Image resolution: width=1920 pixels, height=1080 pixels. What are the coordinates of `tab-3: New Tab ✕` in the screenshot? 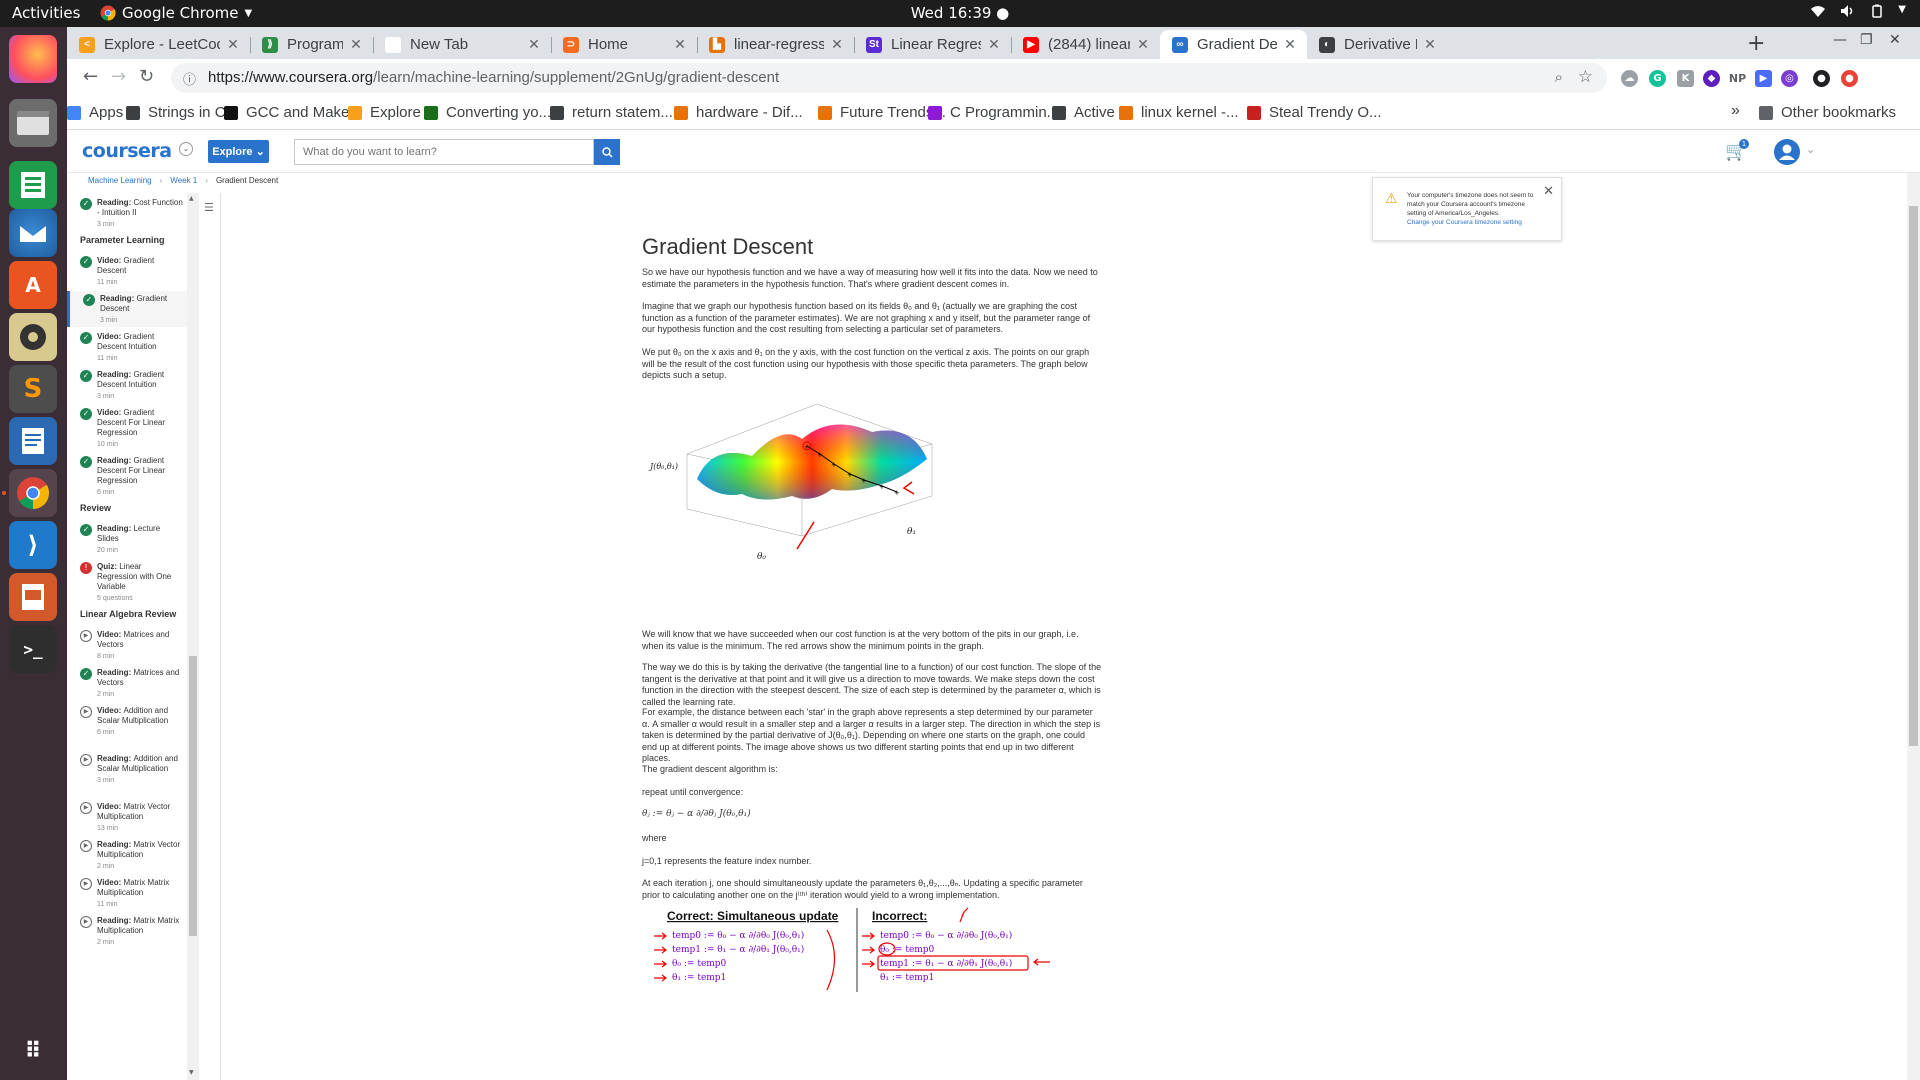 It's located at (462, 44).